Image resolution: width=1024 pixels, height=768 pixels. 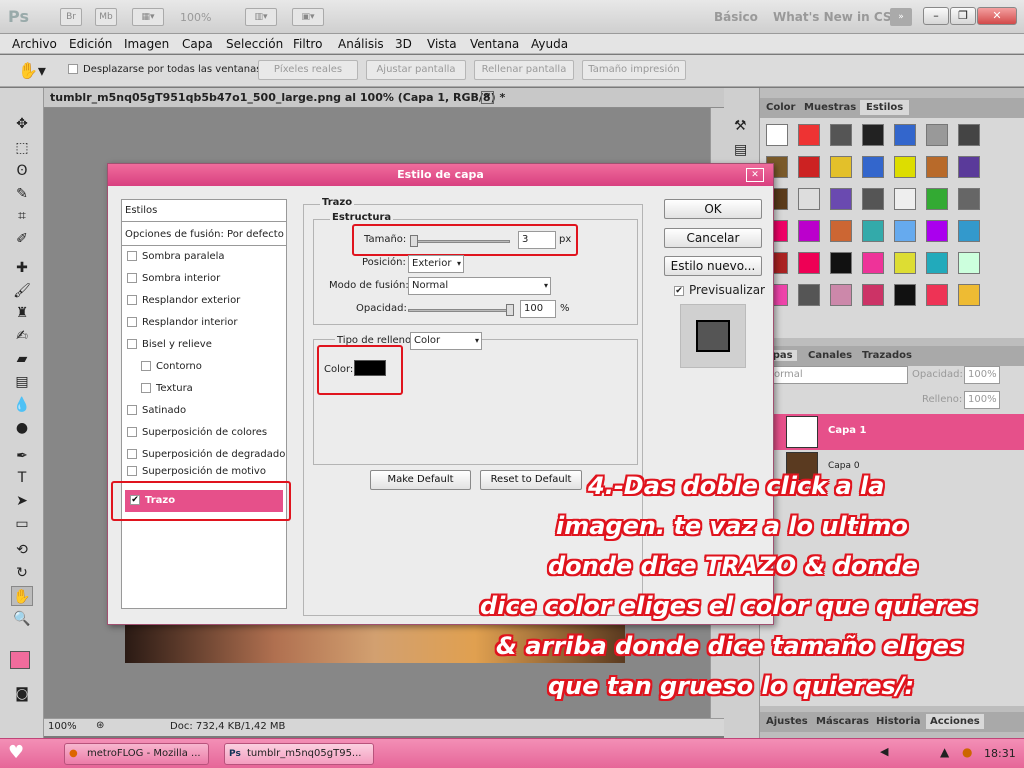 What do you see at coordinates (830, 107) in the screenshot?
I see `tab-swatches: Muestras` at bounding box center [830, 107].